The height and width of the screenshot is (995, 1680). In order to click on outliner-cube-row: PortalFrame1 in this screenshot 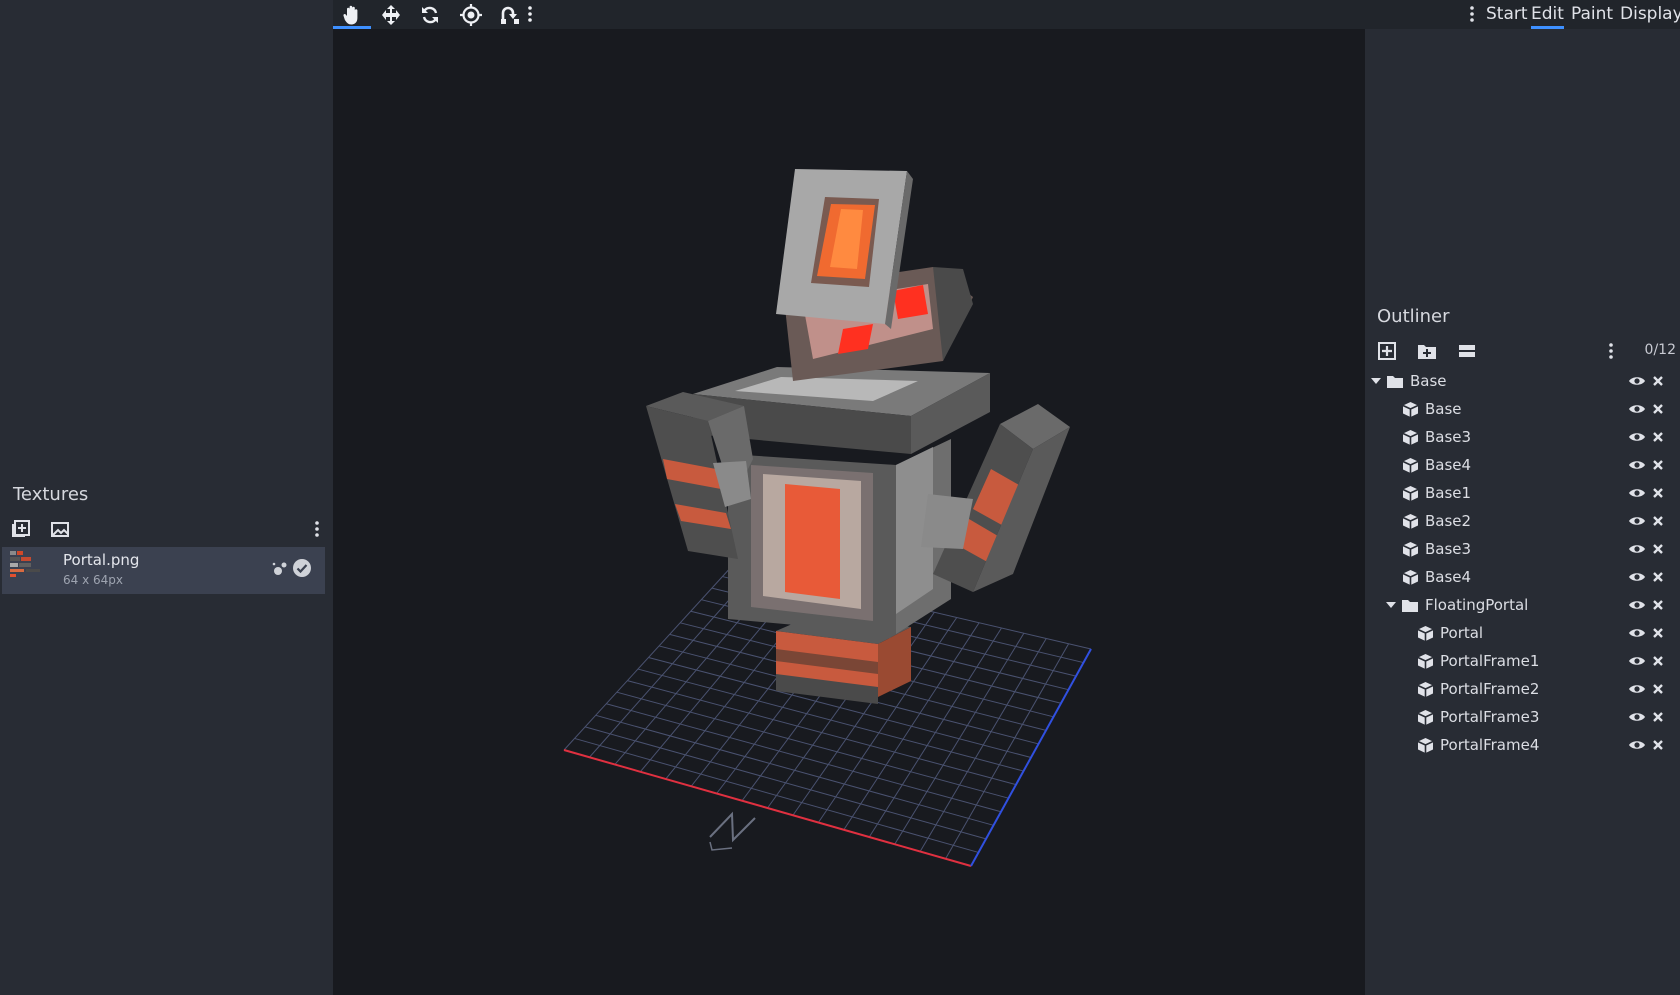, I will do `click(1522, 661)`.